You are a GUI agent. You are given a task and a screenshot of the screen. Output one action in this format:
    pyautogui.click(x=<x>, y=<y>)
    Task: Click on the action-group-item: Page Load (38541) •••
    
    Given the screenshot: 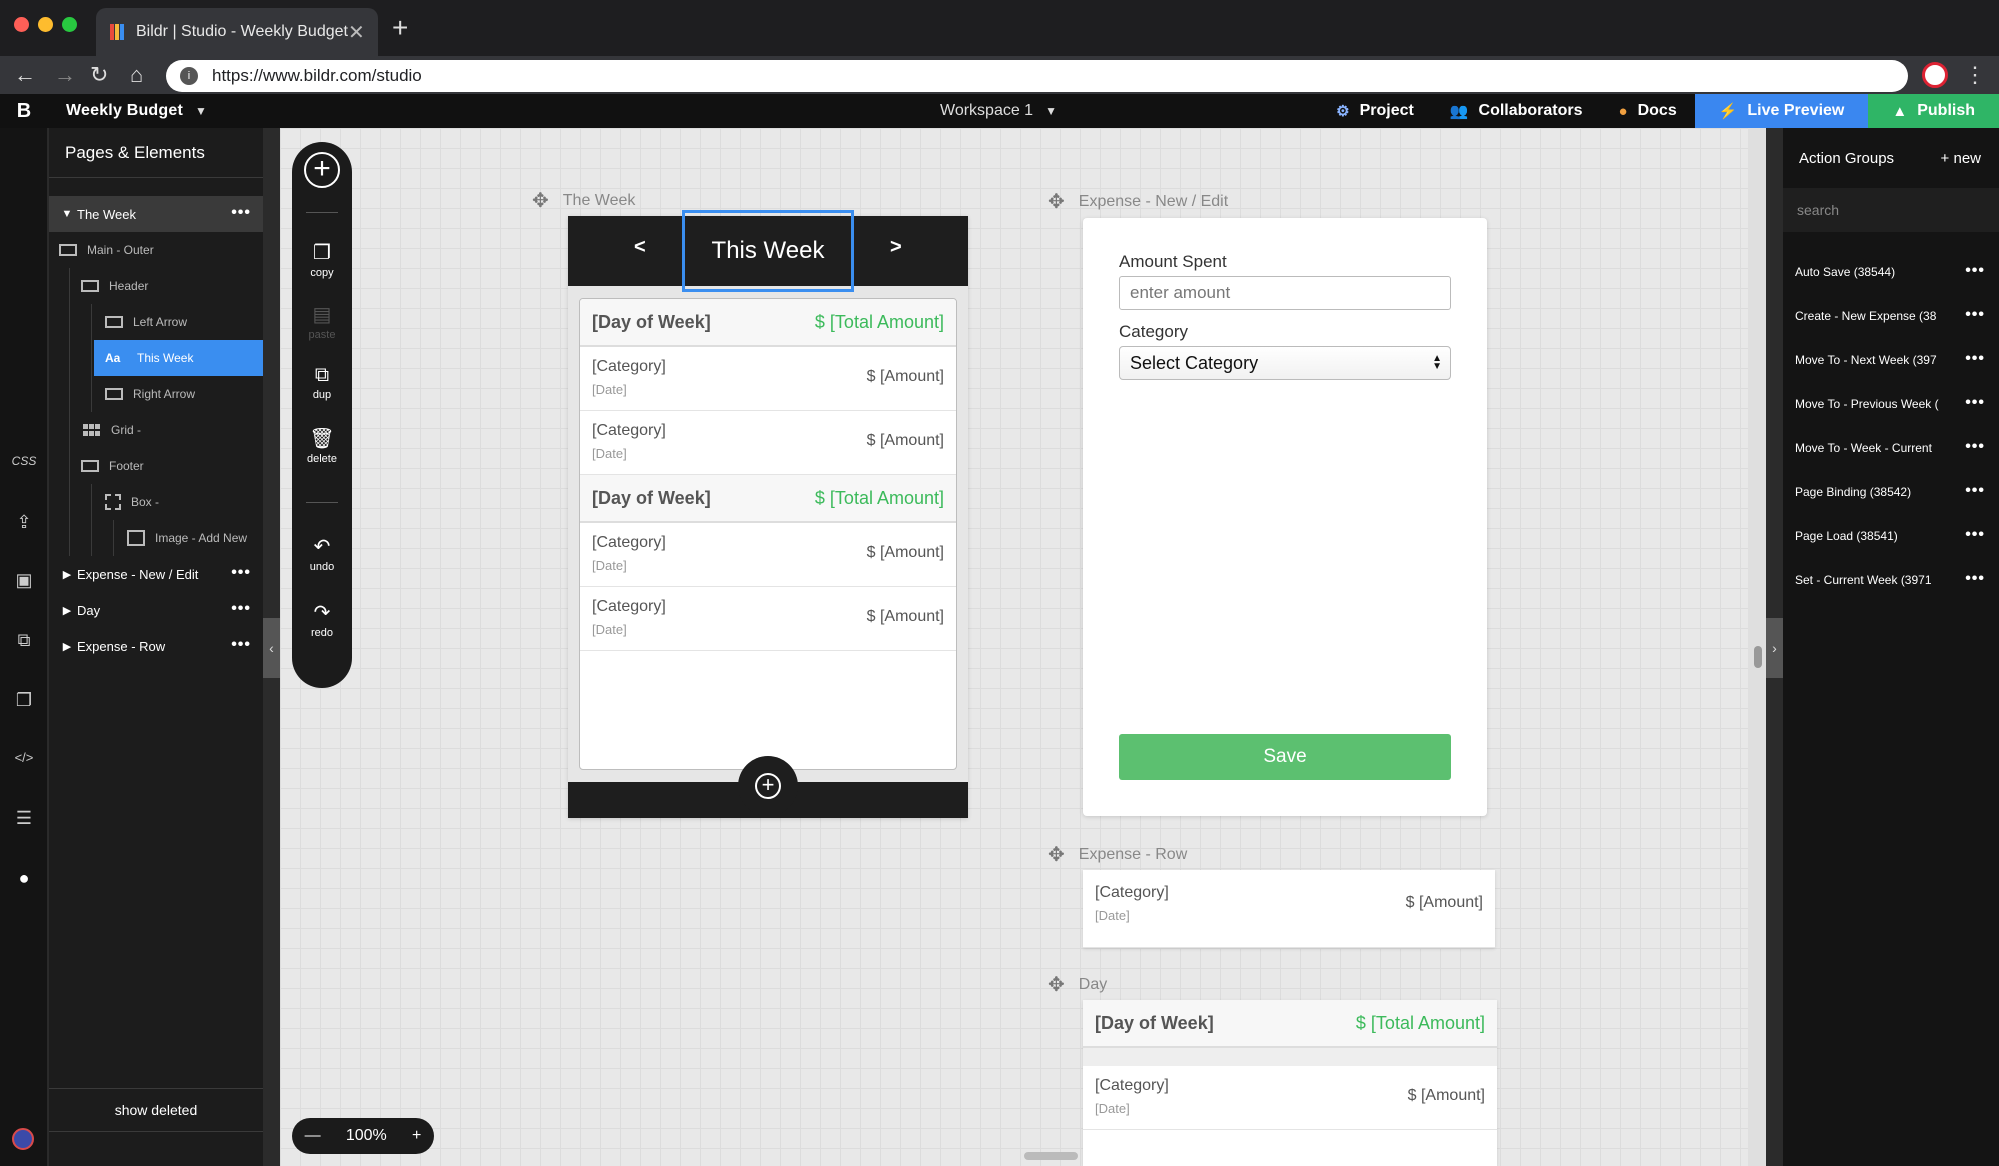 What is the action you would take?
    pyautogui.click(x=1891, y=536)
    